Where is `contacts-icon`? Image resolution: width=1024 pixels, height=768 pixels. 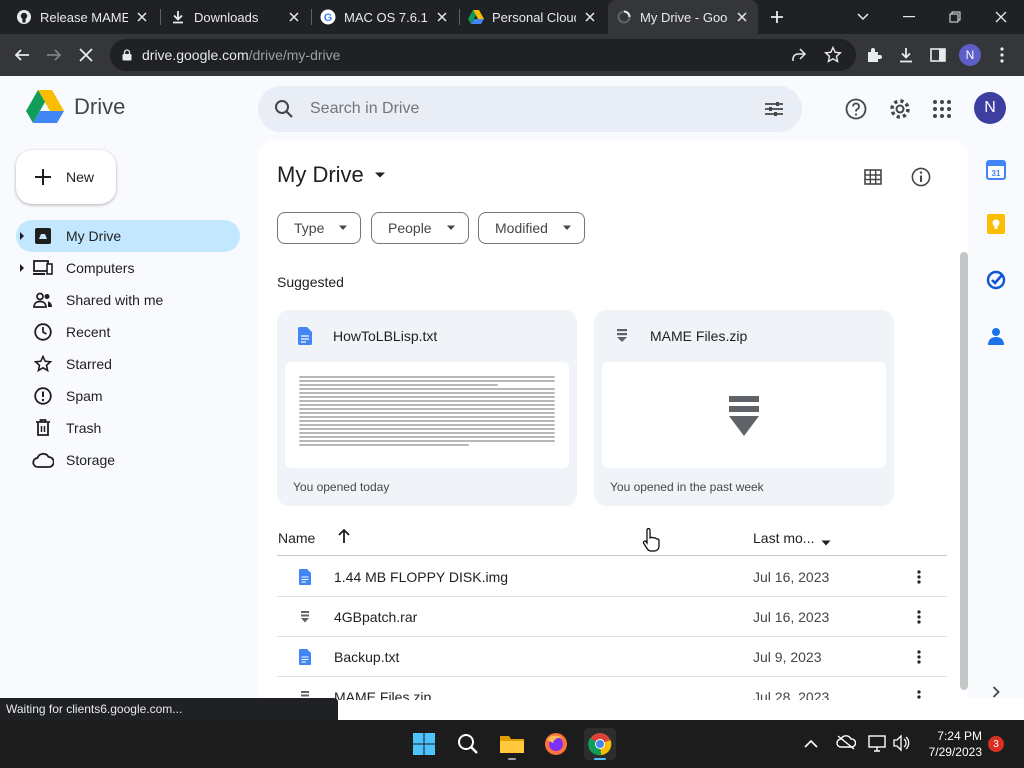
contacts-icon is located at coordinates (996, 336).